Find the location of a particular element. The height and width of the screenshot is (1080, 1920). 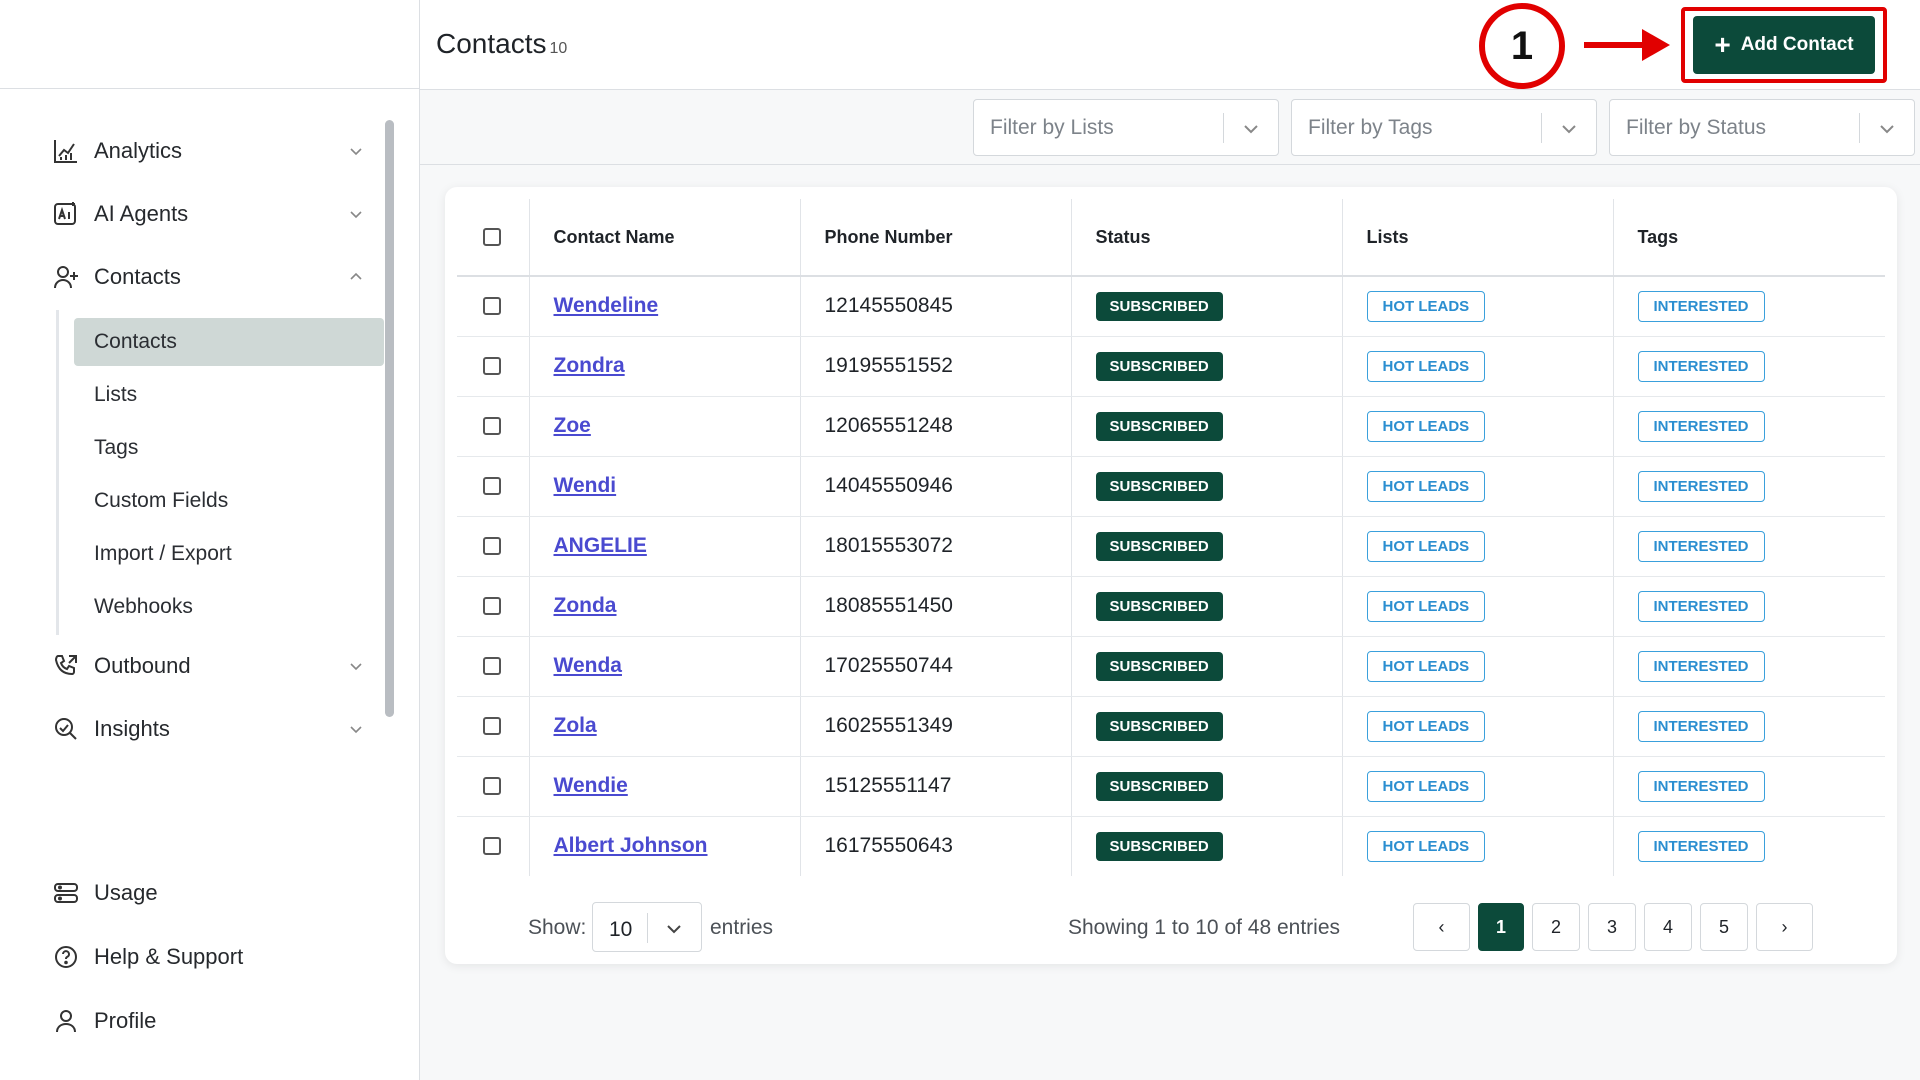

pagination-page-4: 4 is located at coordinates (1668, 927).